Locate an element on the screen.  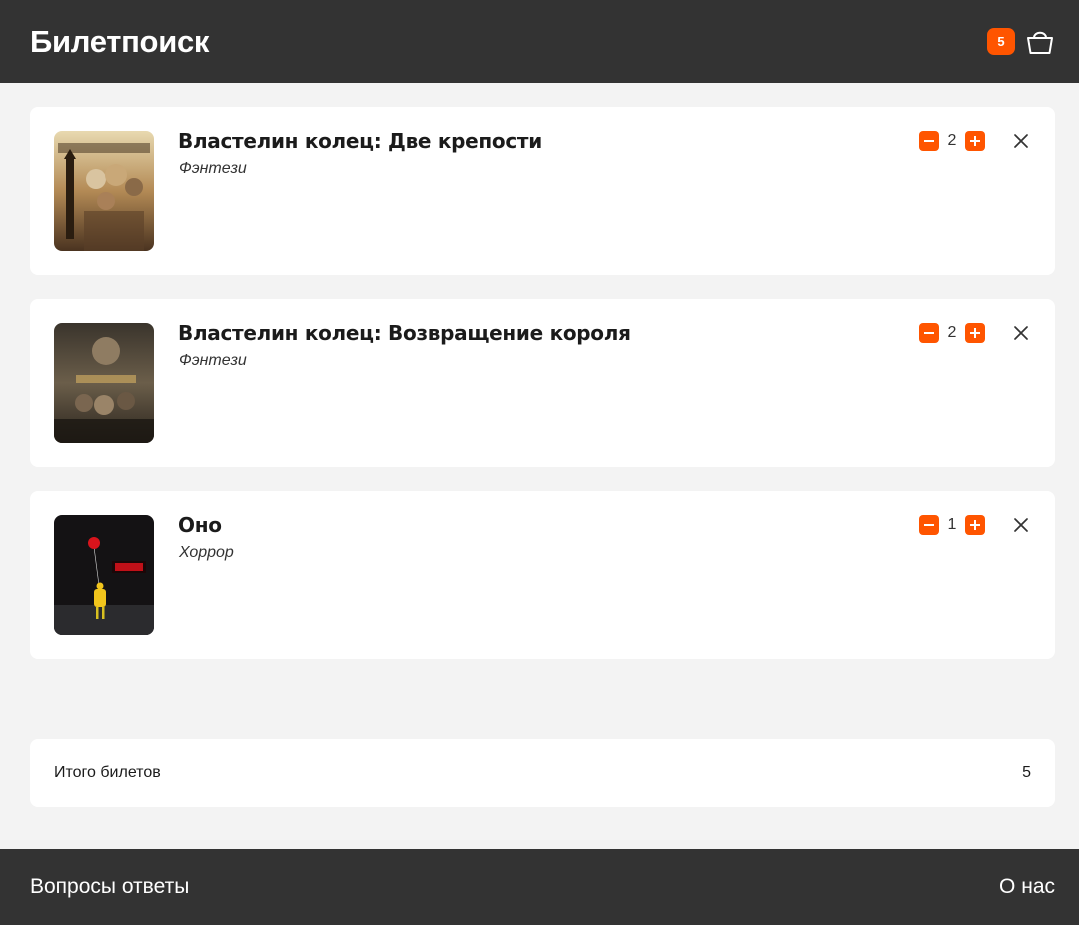
movie-title: Оно is located at coordinates (200, 525).